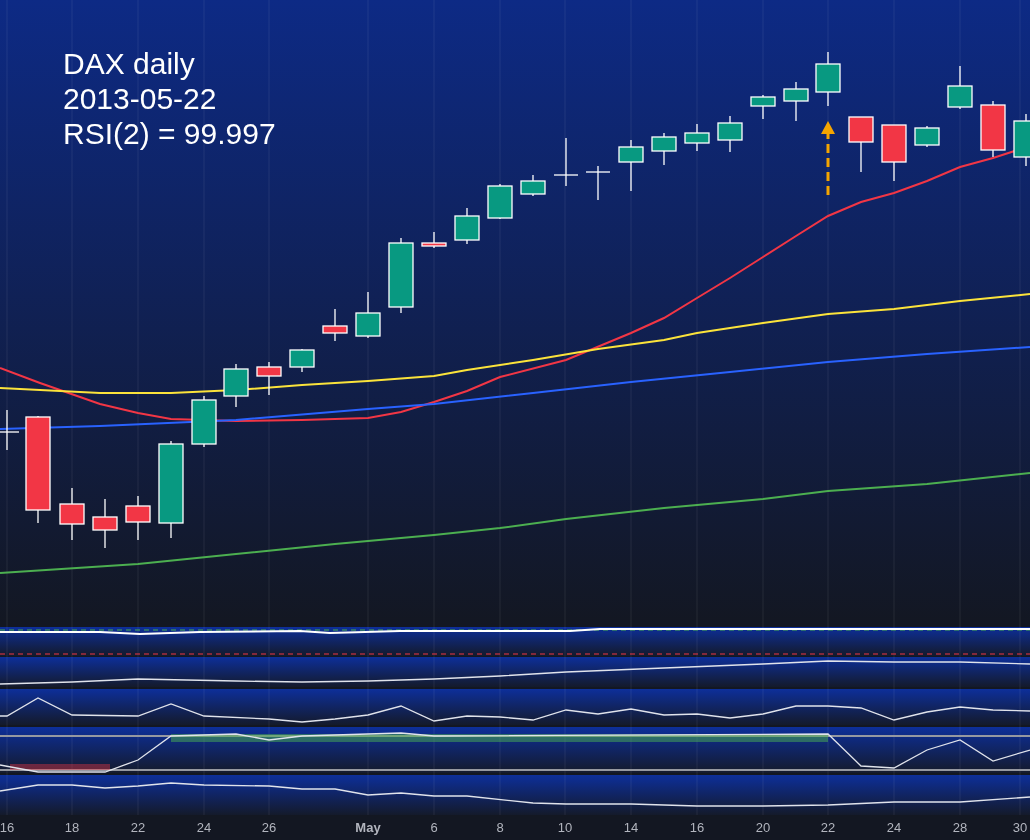 This screenshot has height=840, width=1030. I want to click on axis-label: 26, so click(269, 827).